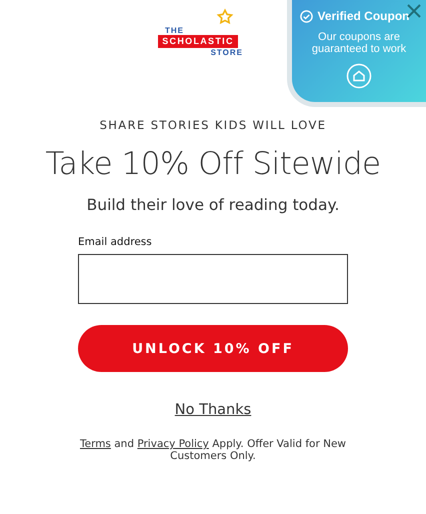 The width and height of the screenshot is (426, 514). Describe the element at coordinates (213, 125) in the screenshot. I see `eyebrow-text: SHARE STORIES KIDS WILL LOVE` at that location.